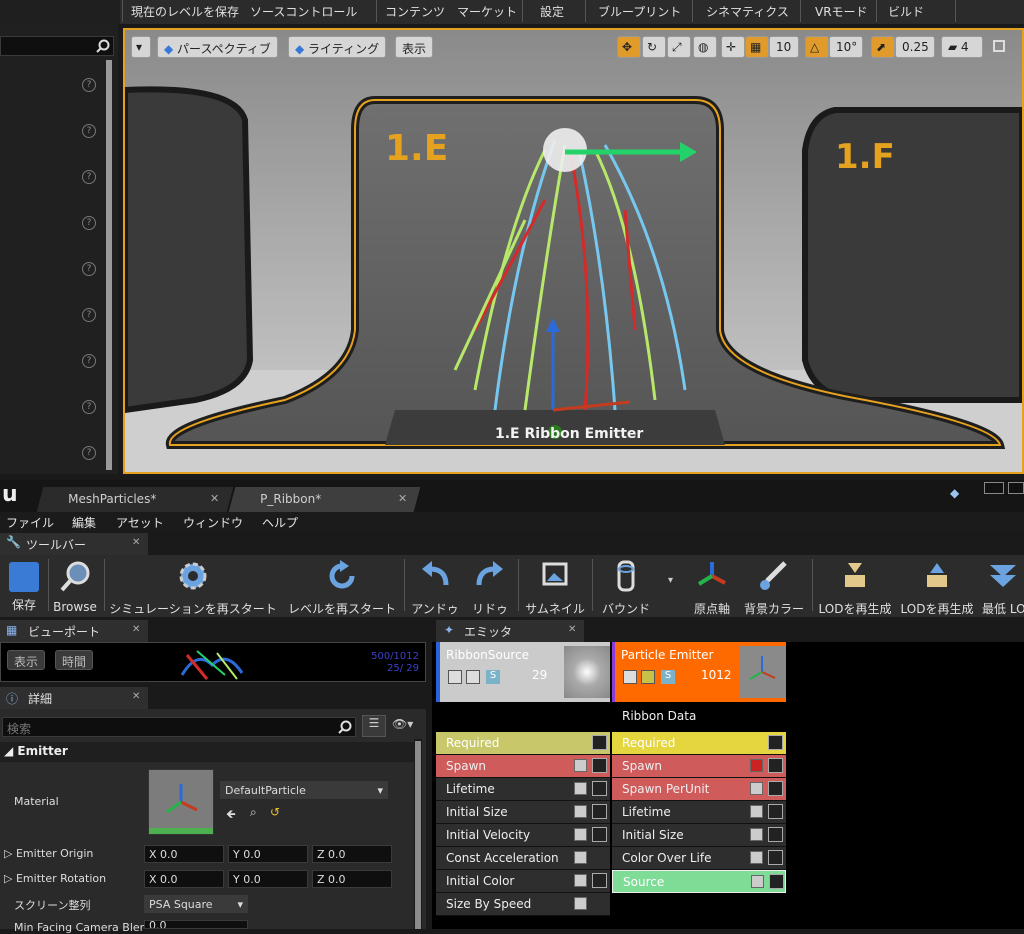  Describe the element at coordinates (57, 46) in the screenshot. I see `outliner-search-input` at that location.